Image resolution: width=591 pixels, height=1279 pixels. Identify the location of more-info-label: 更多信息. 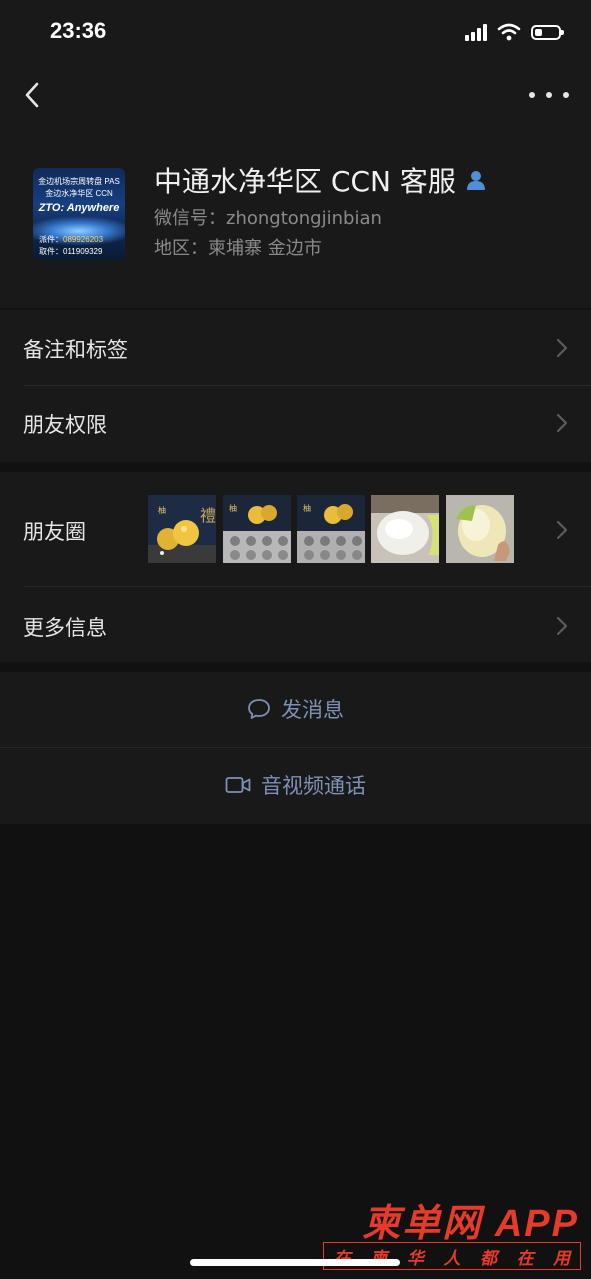
(65, 628).